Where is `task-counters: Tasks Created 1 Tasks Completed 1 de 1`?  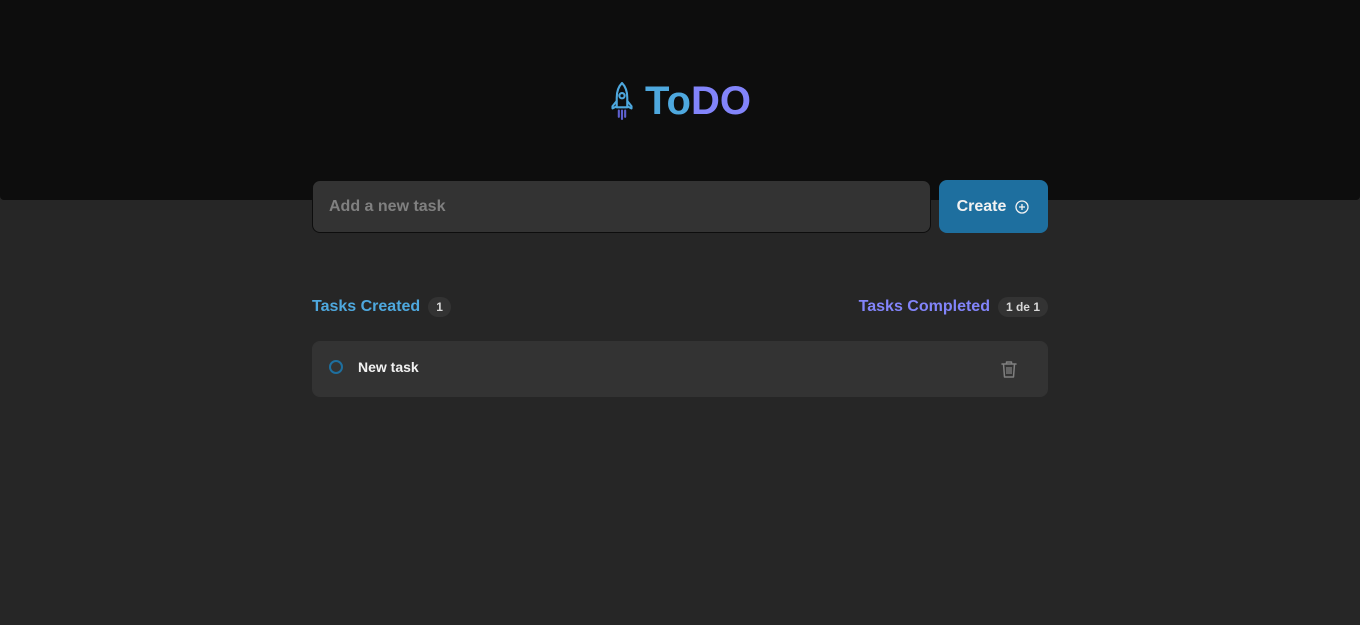
task-counters: Tasks Created 1 Tasks Completed 1 de 1 is located at coordinates (680, 307).